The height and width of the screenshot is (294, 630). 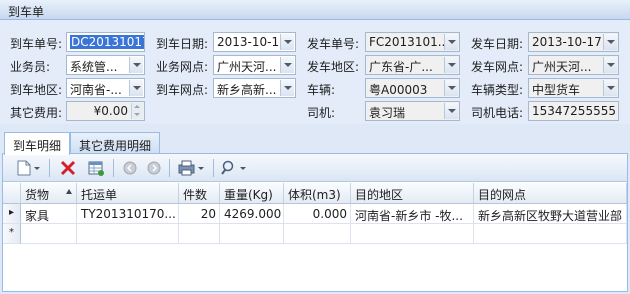 I want to click on panel-title: 到车单, so click(x=315, y=10).